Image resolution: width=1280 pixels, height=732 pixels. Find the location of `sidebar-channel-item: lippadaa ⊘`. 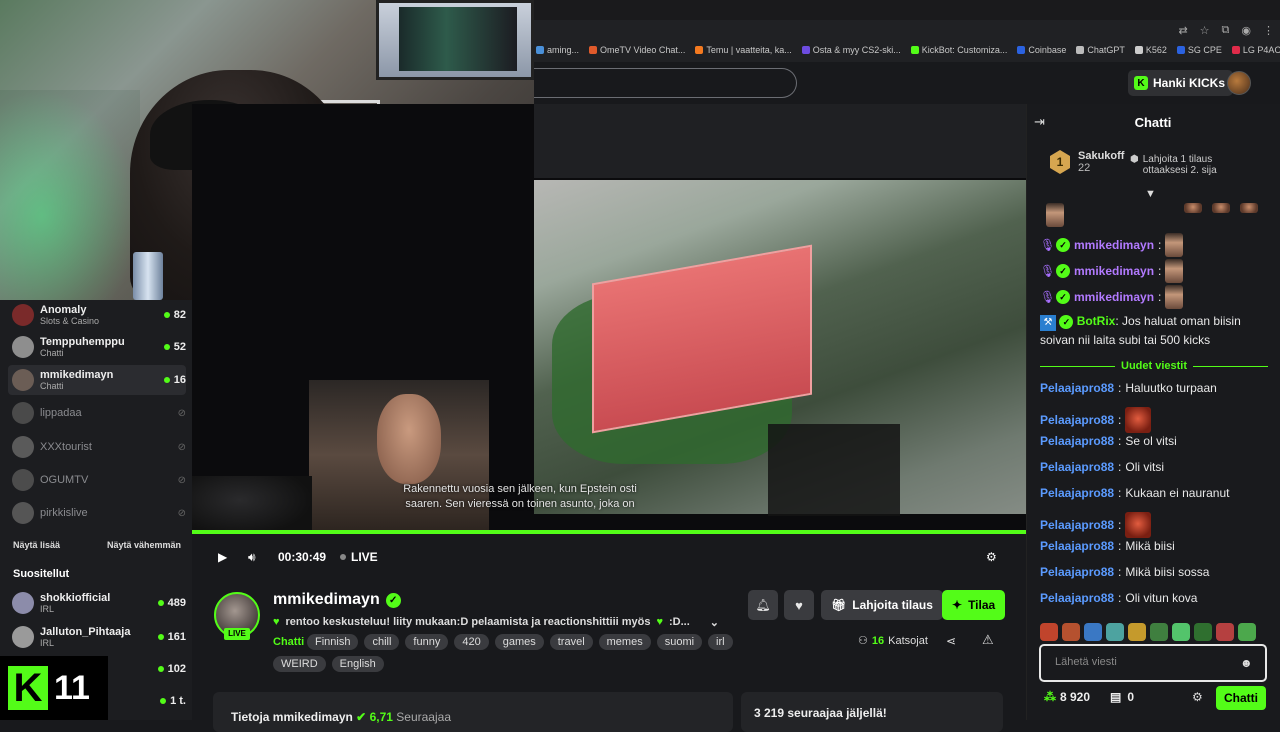

sidebar-channel-item: lippadaa ⊘ is located at coordinates (97, 413).